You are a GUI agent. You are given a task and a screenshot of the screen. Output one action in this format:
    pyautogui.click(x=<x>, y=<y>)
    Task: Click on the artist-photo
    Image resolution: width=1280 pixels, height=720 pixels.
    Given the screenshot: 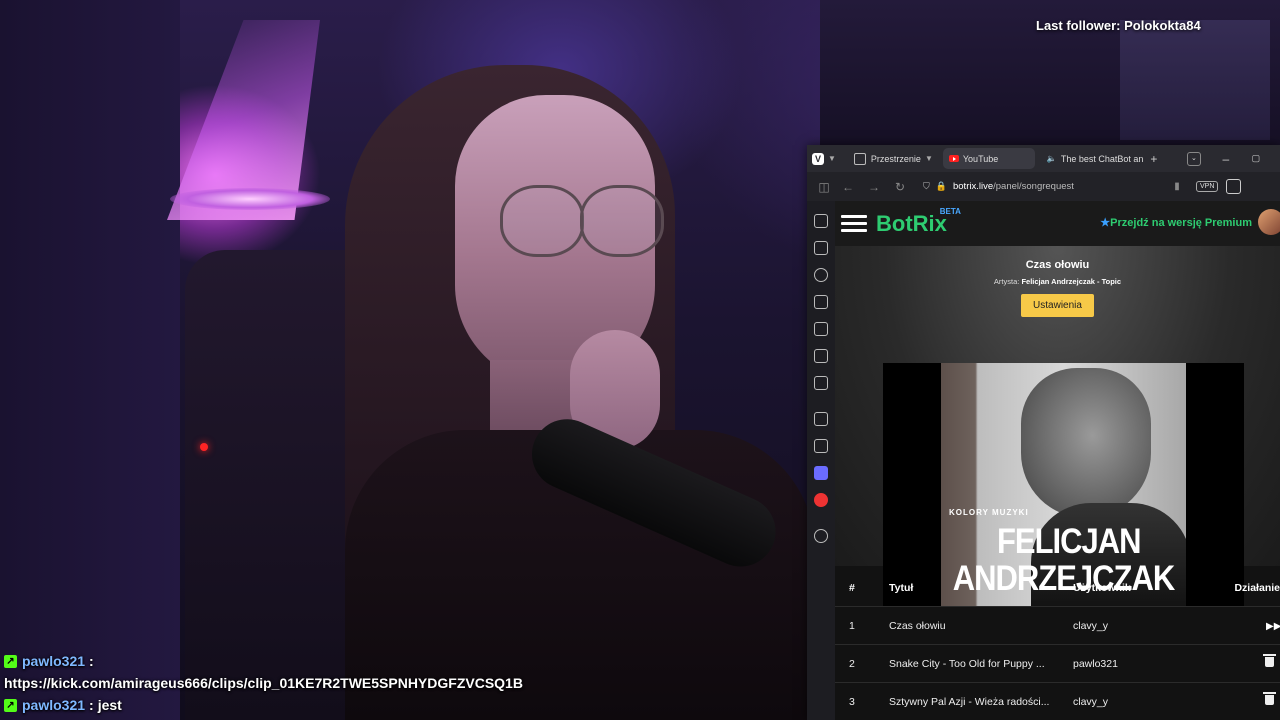 What is the action you would take?
    pyautogui.click(x=1086, y=443)
    